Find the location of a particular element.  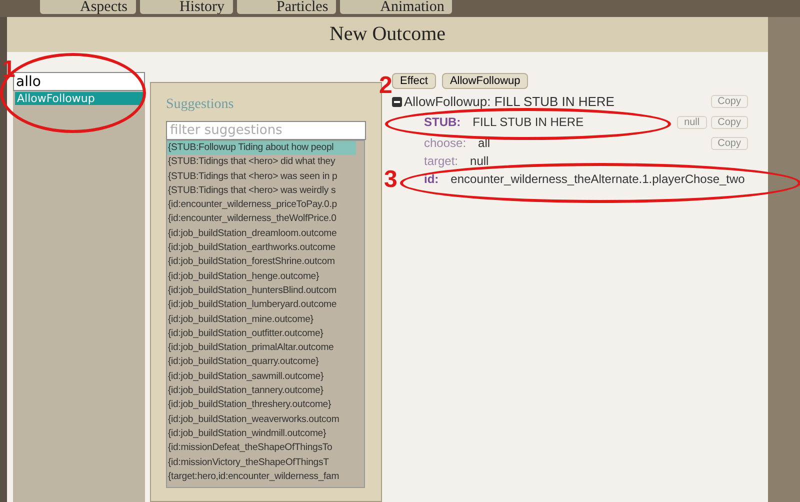

dialog-title: New Outcome is located at coordinates (387, 34).